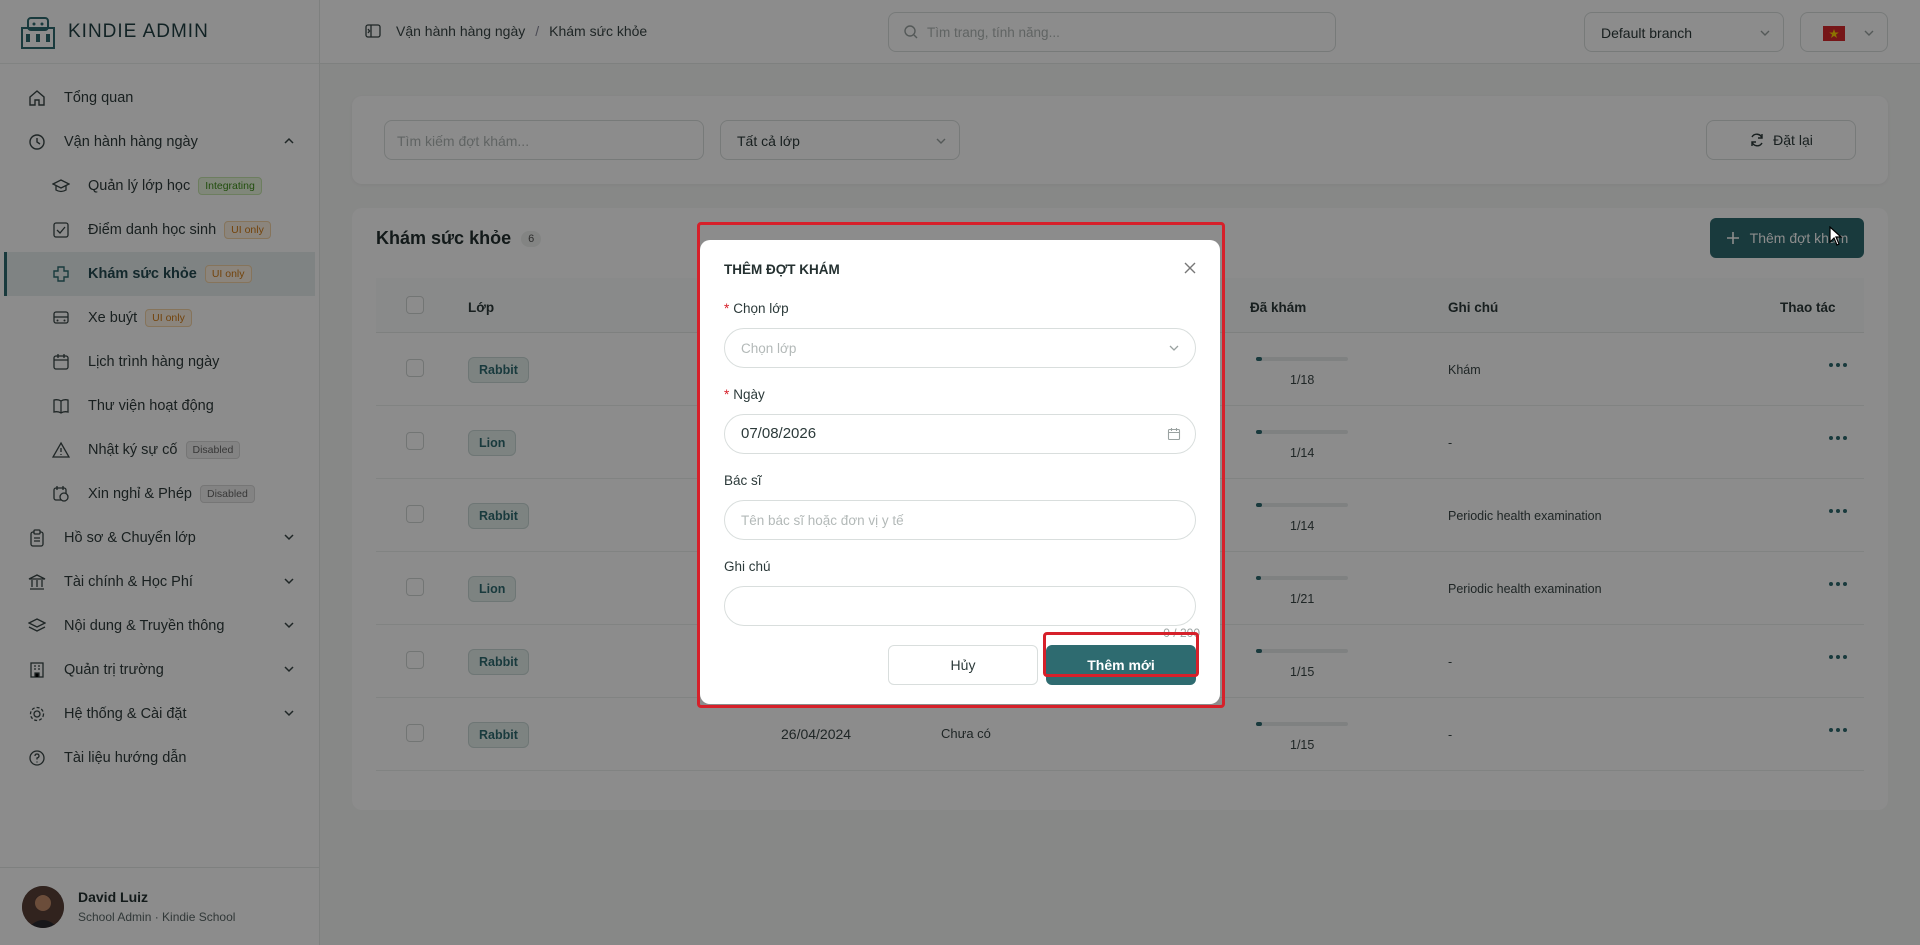  What do you see at coordinates (756, 308) in the screenshot?
I see `class-field-label: * Chọn lớp` at bounding box center [756, 308].